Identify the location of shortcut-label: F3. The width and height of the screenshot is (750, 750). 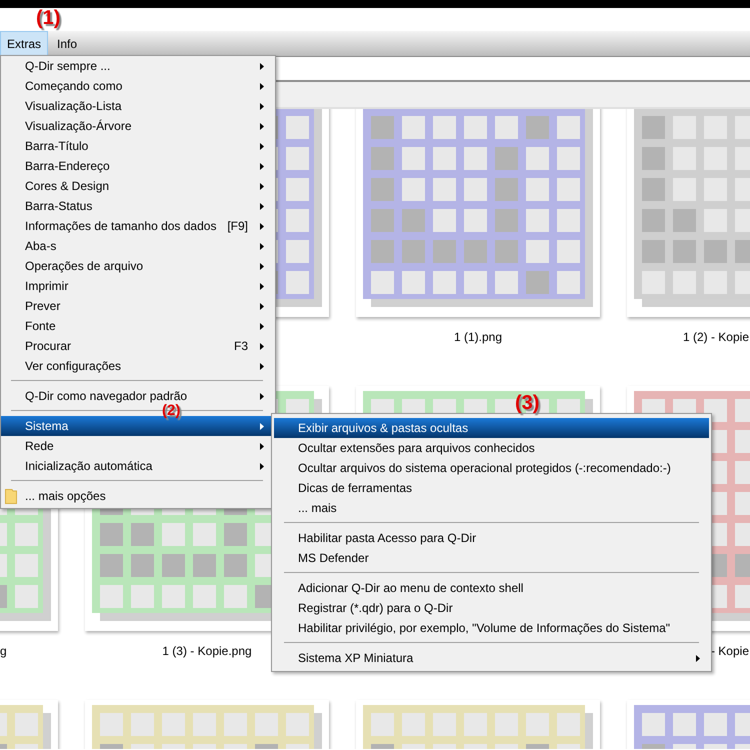
(241, 346).